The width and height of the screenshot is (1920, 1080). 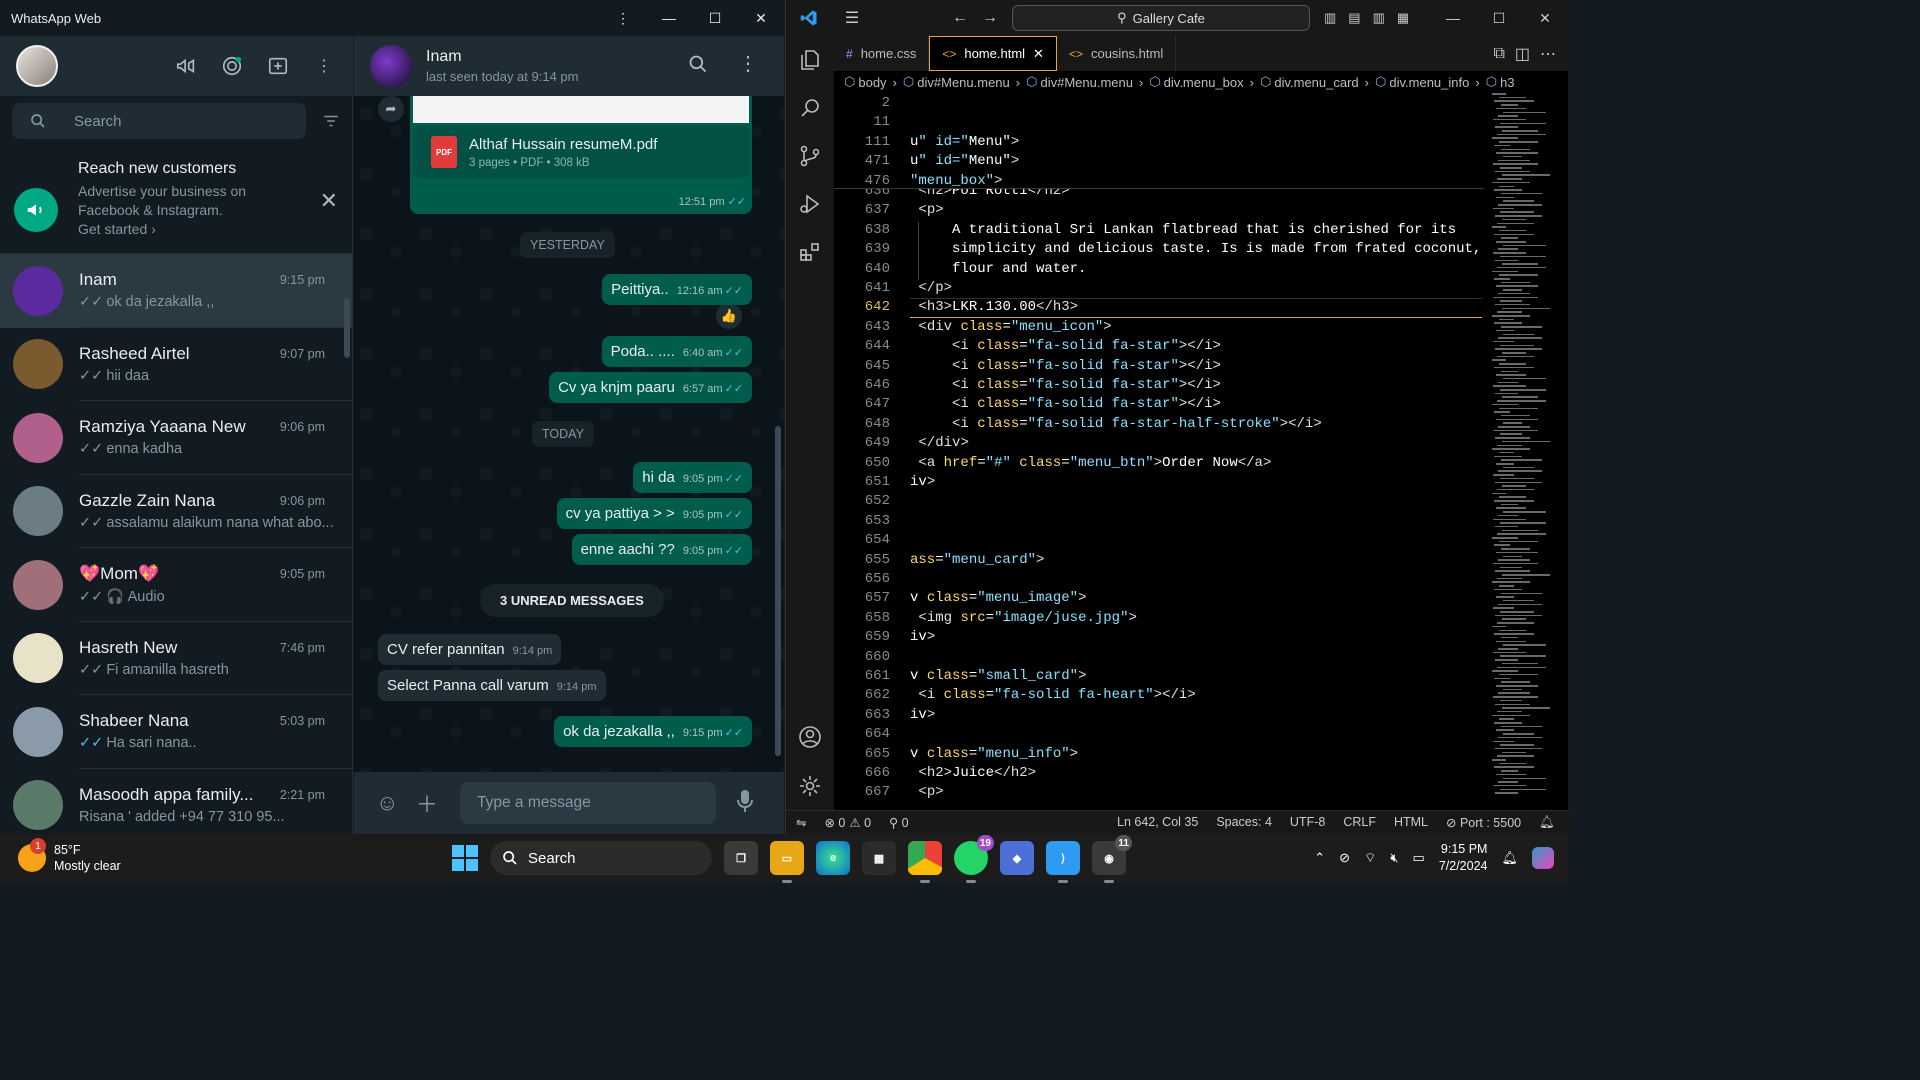 What do you see at coordinates (1112, 859) in the screenshot?
I see `whatsapp-web-icon: ◉ 11` at bounding box center [1112, 859].